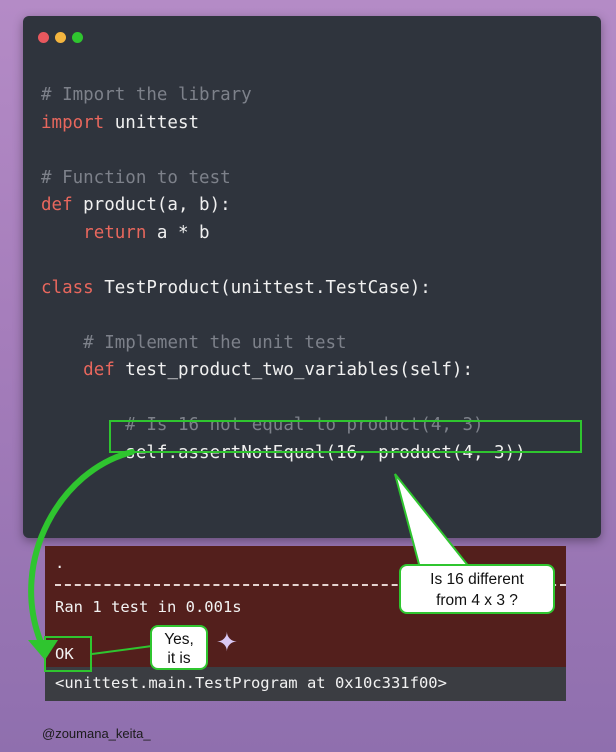 The image size is (616, 752). I want to click on answer-line-2: it is, so click(179, 658).